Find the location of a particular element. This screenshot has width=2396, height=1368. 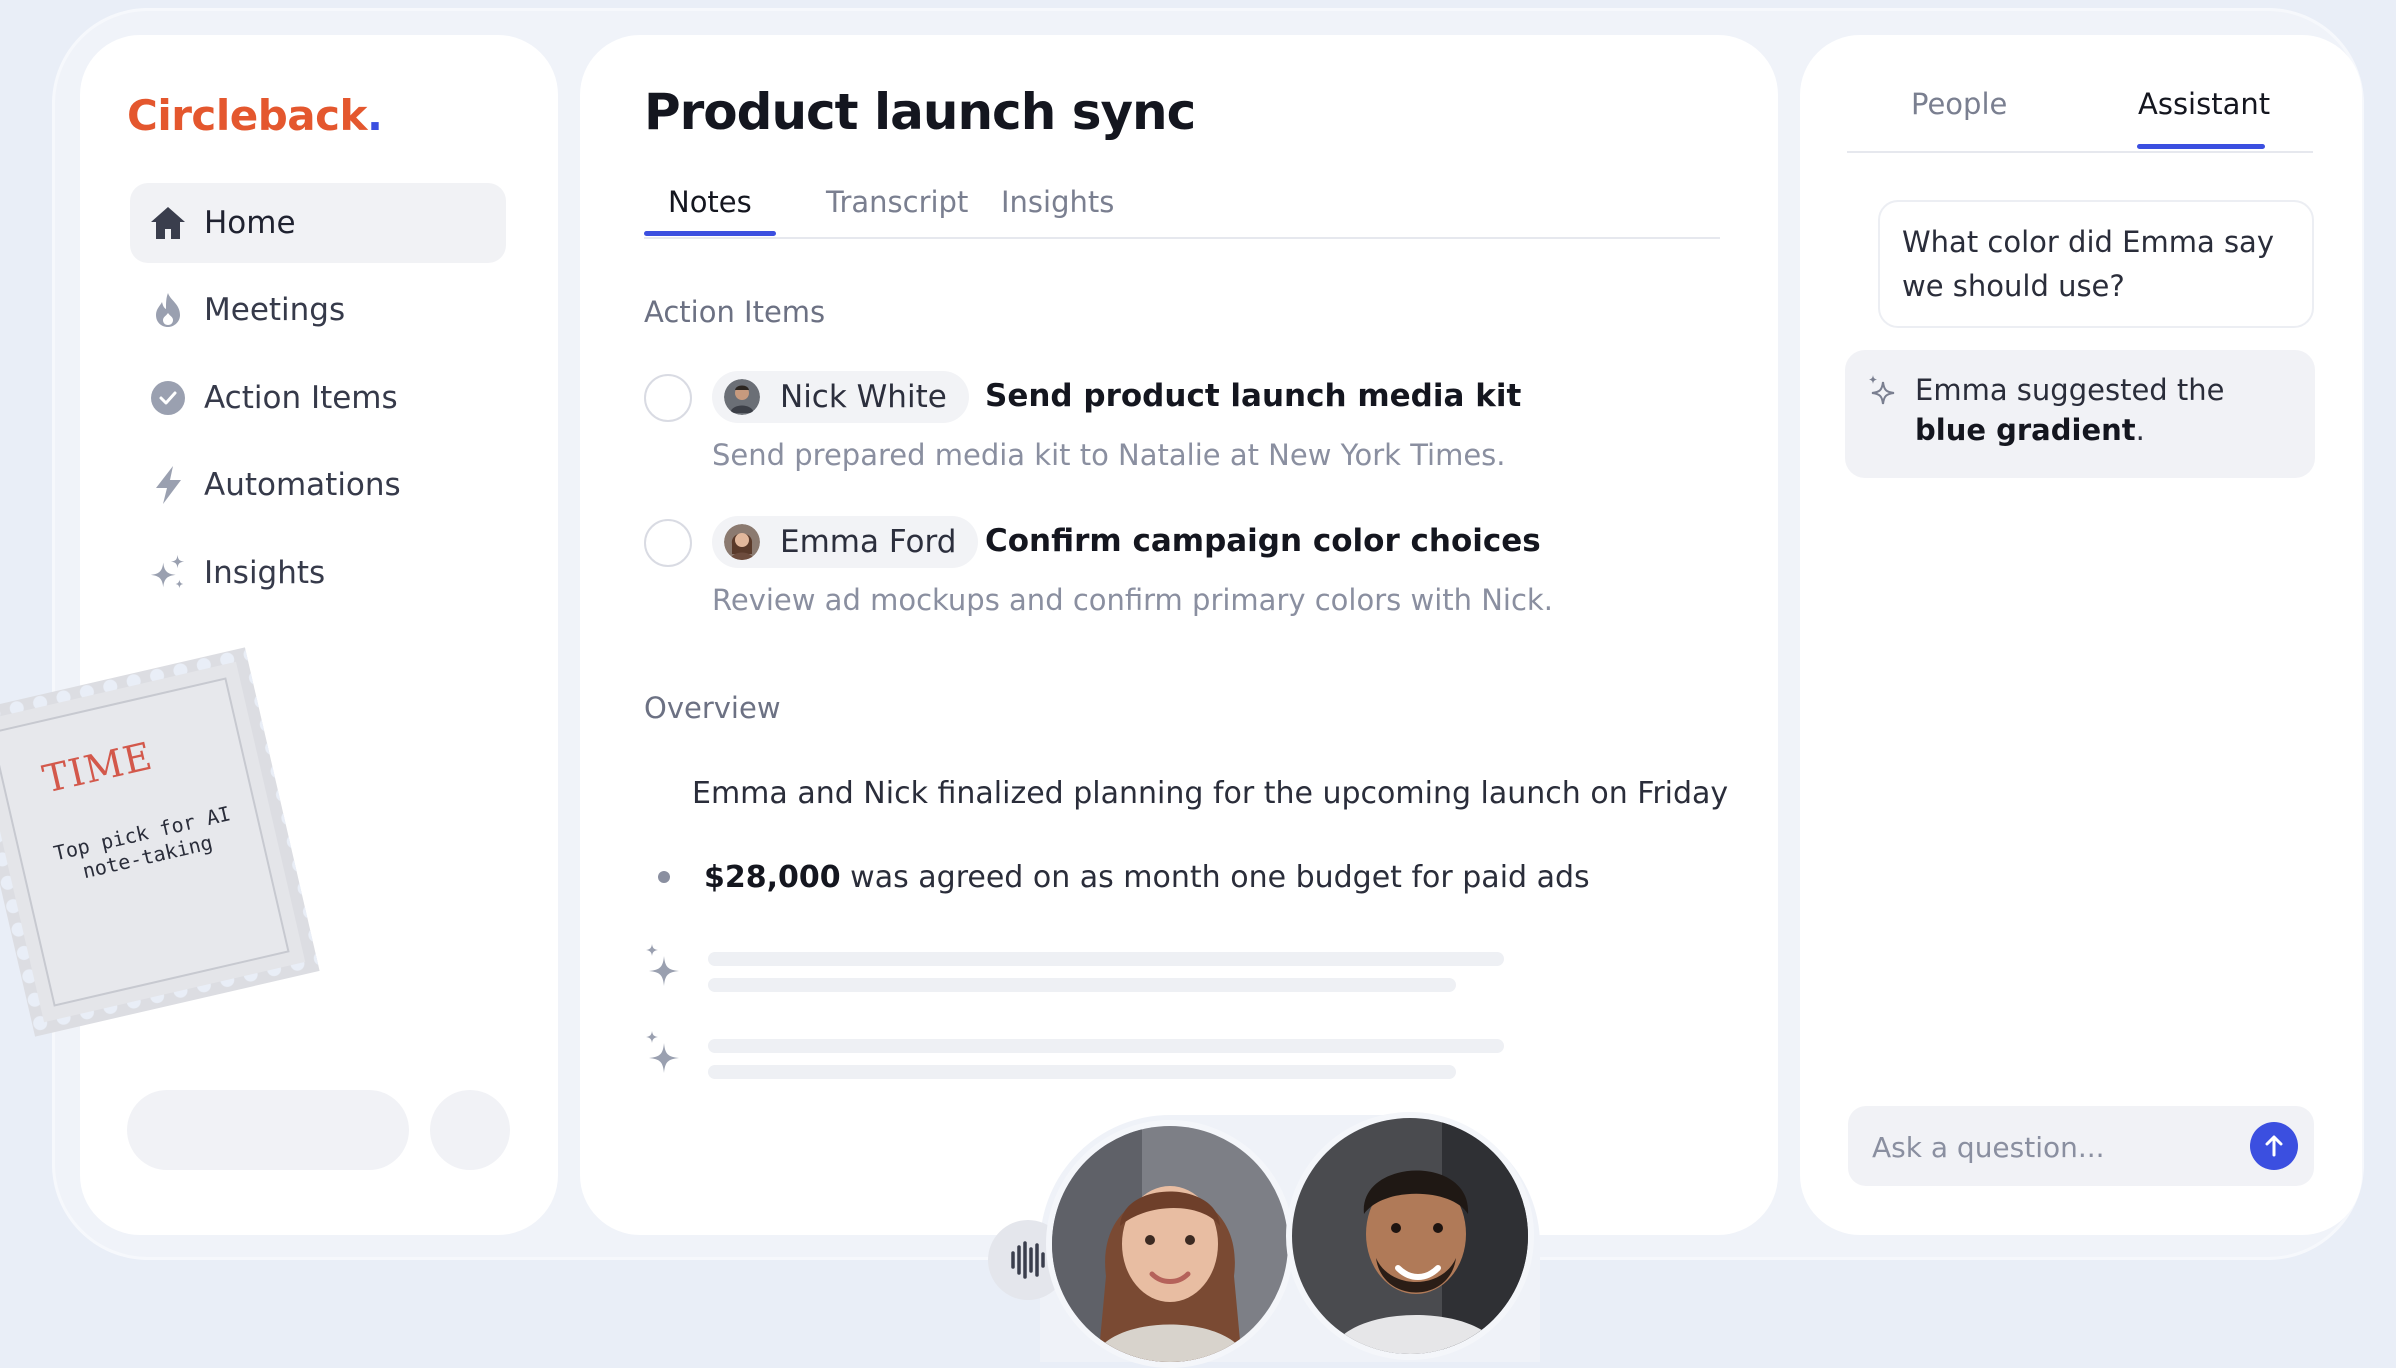

tab-transcript: Transcript is located at coordinates (897, 209).